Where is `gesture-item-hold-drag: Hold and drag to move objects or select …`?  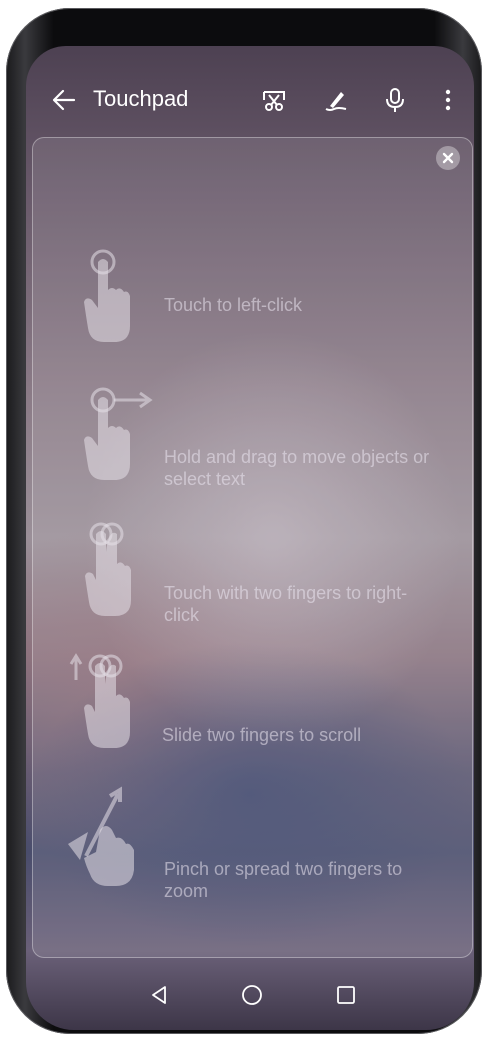 gesture-item-hold-drag: Hold and drag to move objects or select … is located at coordinates (250, 434).